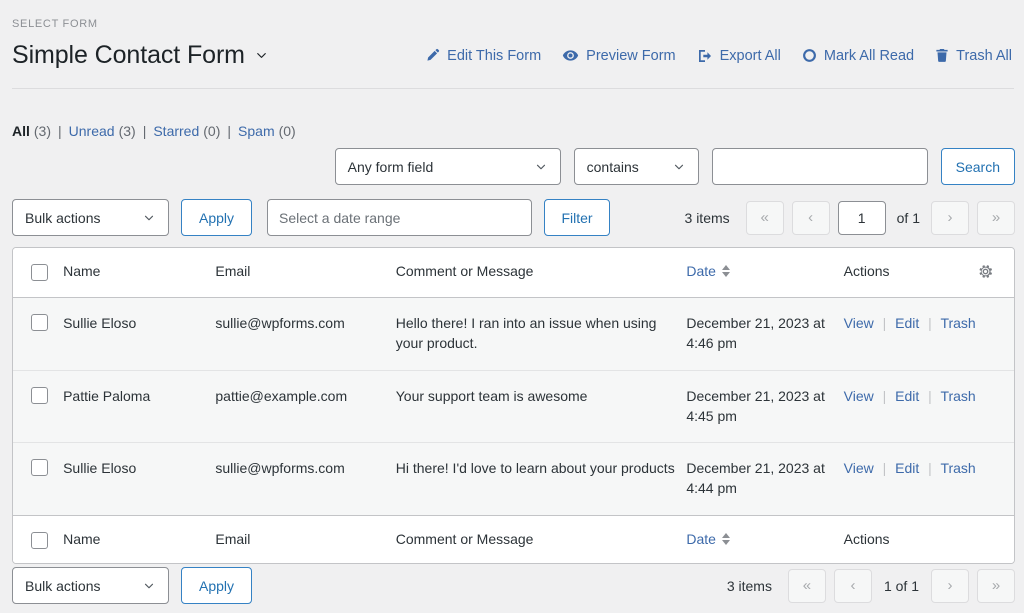 This screenshot has height=613, width=1024. What do you see at coordinates (176, 131) in the screenshot?
I see `status-filter-starred: Starred` at bounding box center [176, 131].